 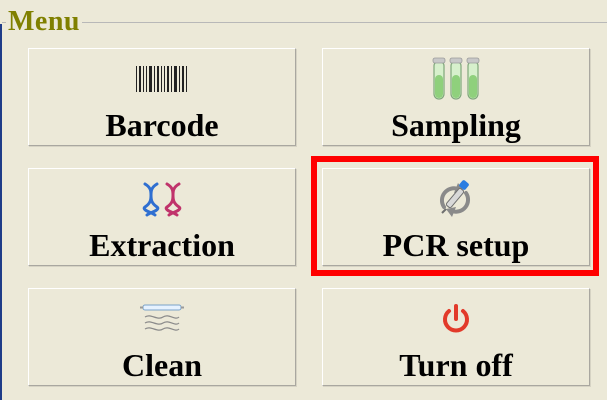 I want to click on window-edge, so click(x=1, y=212).